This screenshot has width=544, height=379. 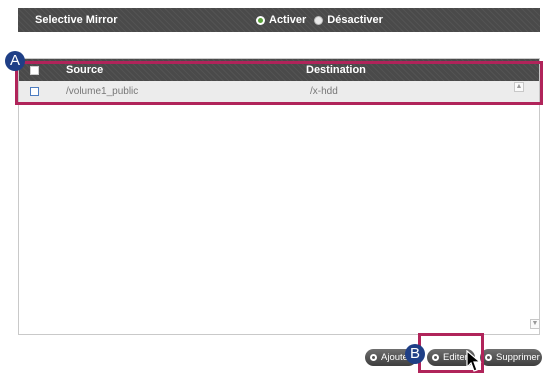 I want to click on delete-button: Supprimer, so click(x=511, y=357).